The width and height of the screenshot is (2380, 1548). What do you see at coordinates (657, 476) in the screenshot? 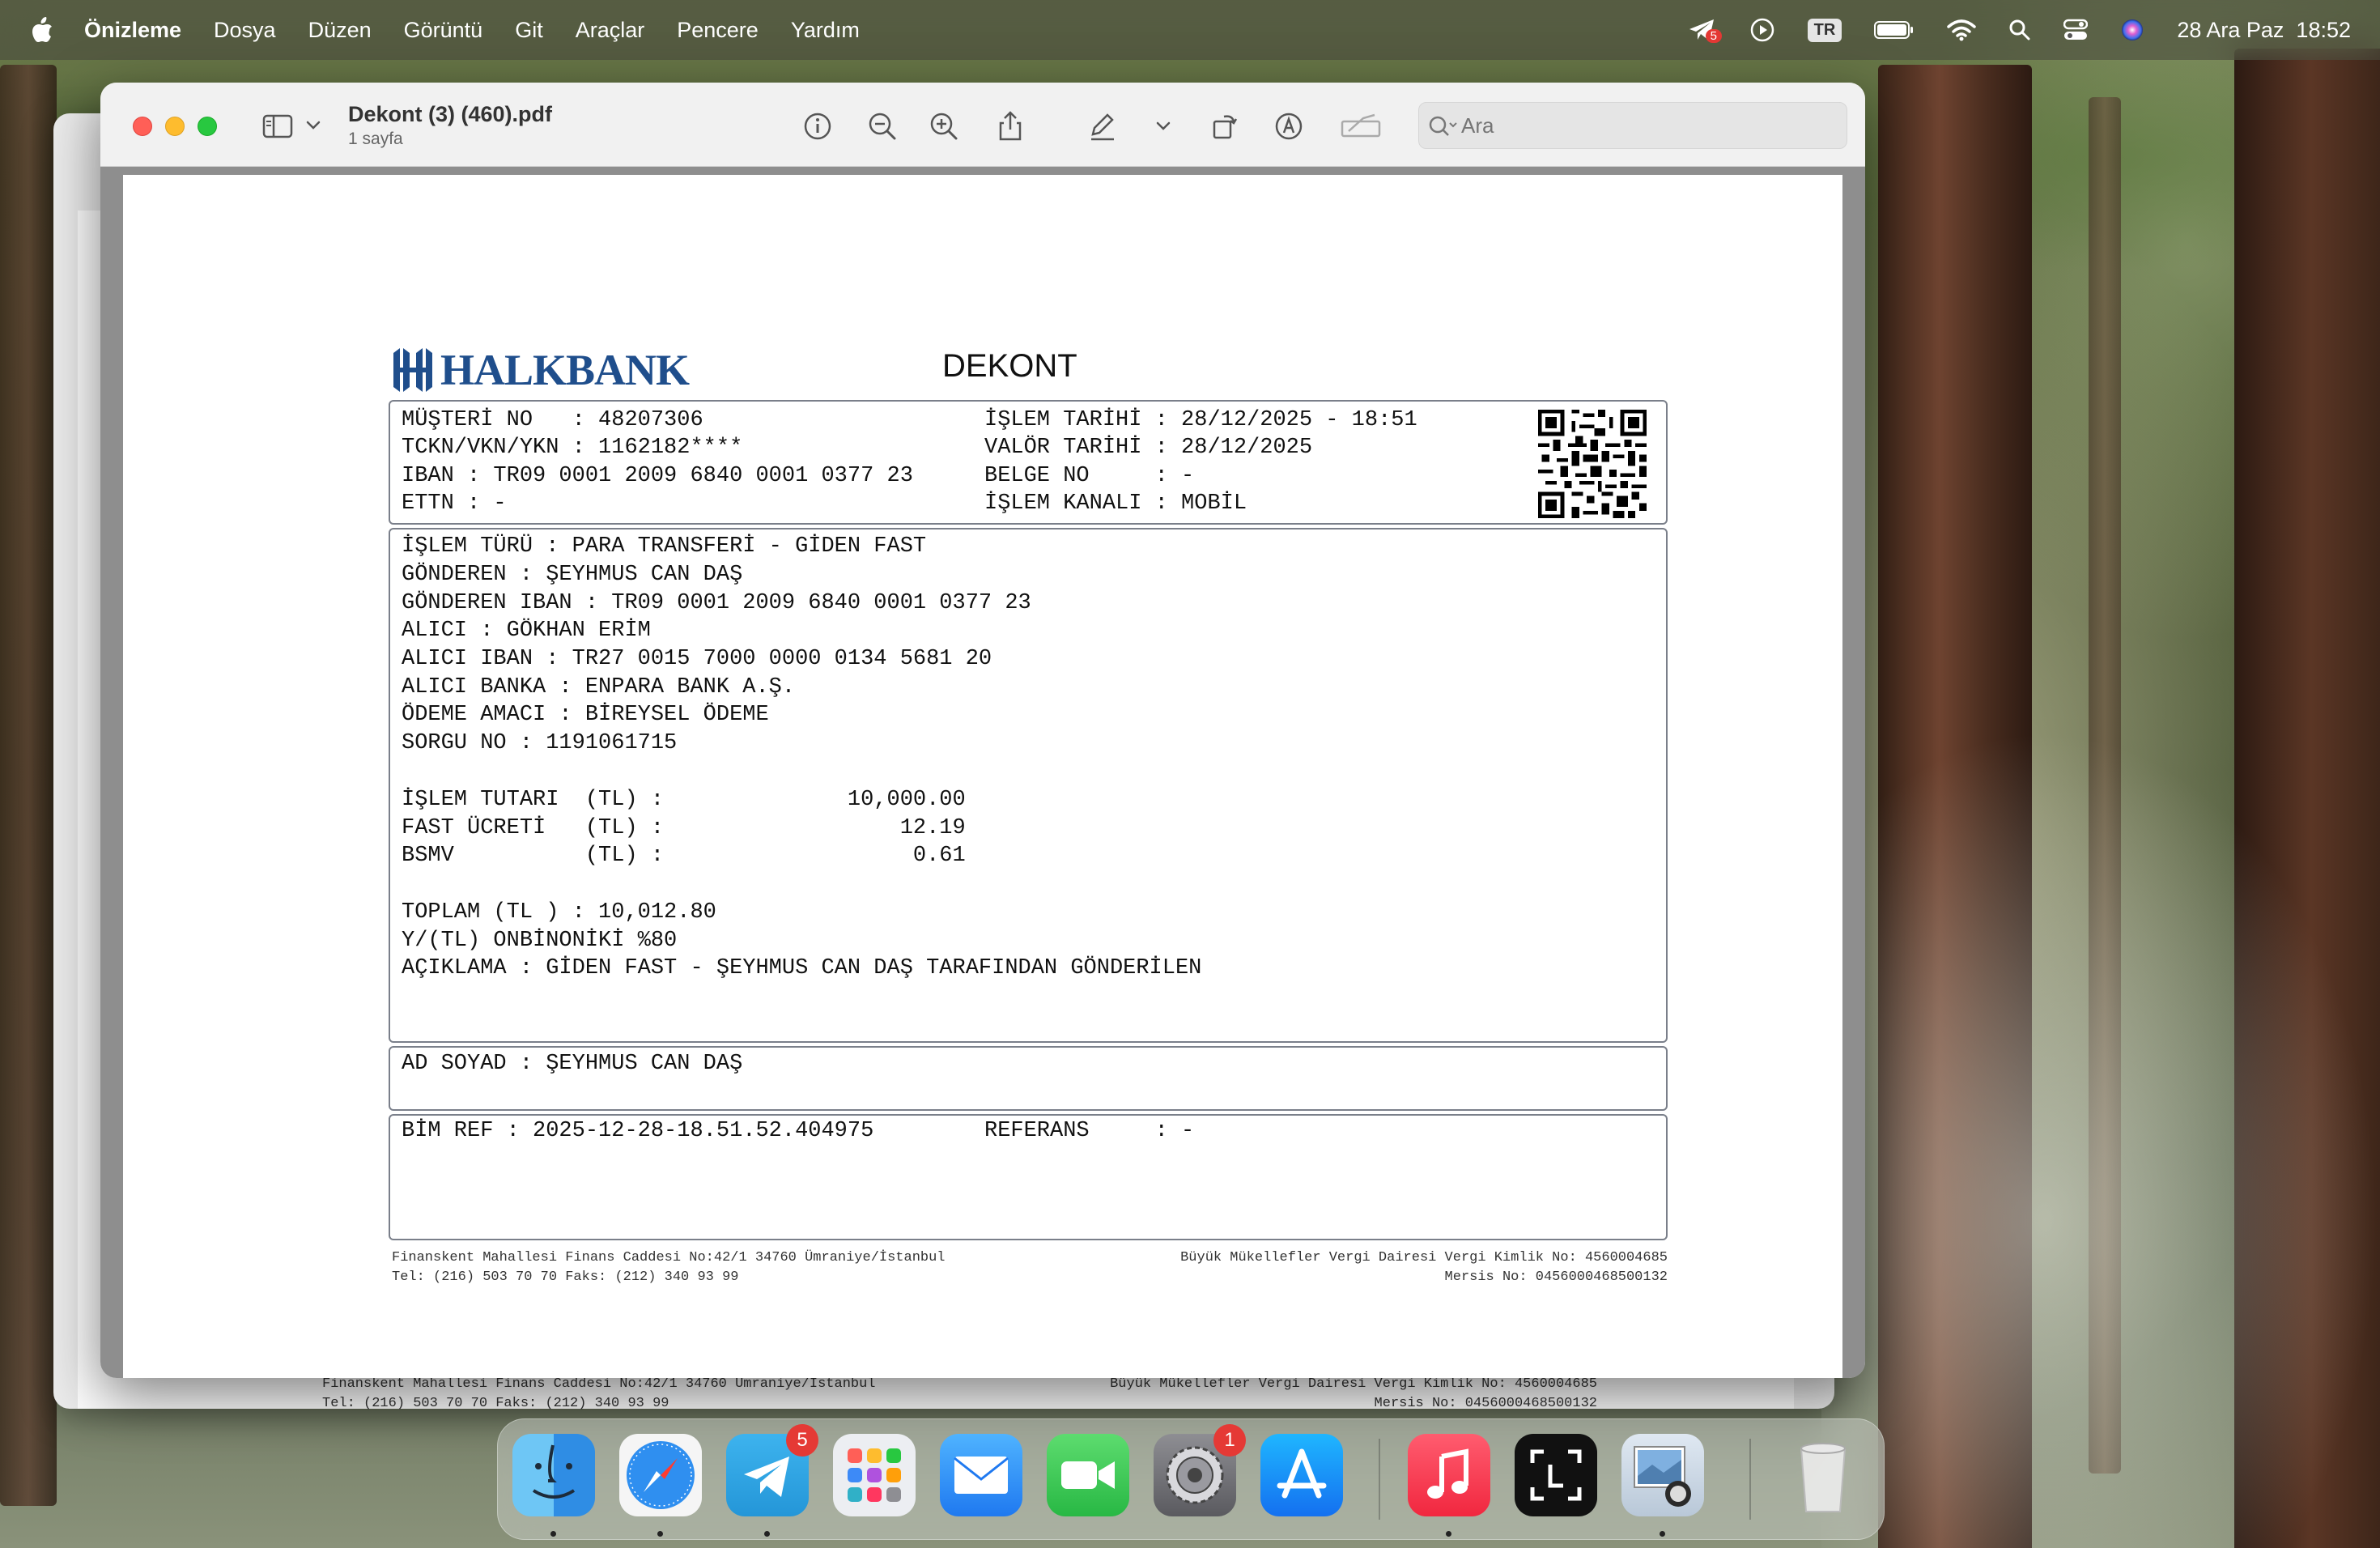
I see `iban: IBAN : TR09 0001 2009 6840 0001 0377 23` at bounding box center [657, 476].